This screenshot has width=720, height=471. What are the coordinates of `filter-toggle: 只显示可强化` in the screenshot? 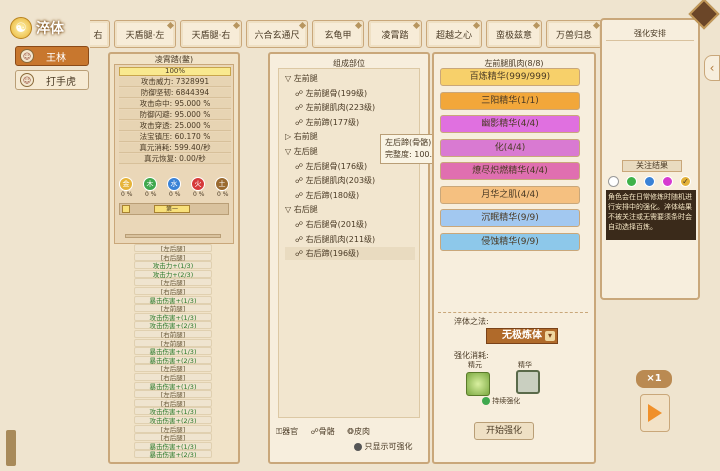 It's located at (383, 446).